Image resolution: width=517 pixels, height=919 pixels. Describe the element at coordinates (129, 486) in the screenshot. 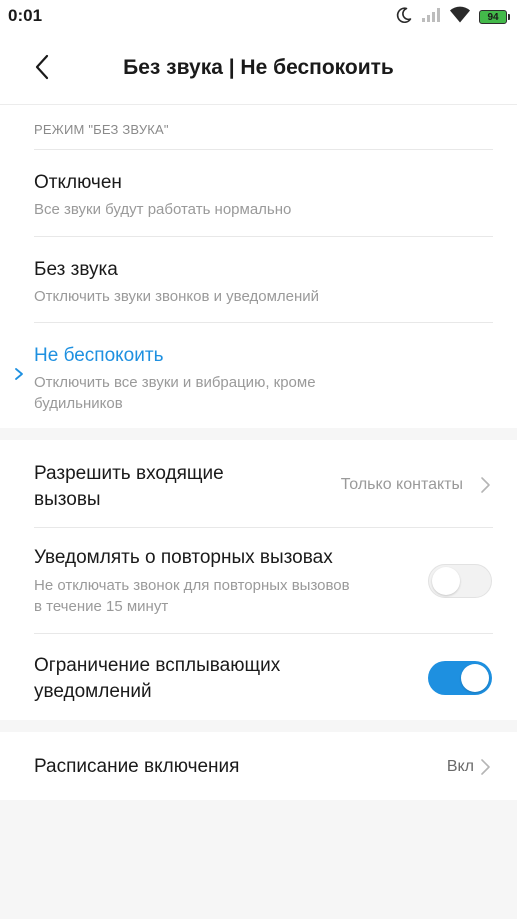

I see `allow-calls-title: Разрешить входящие вызовы` at that location.